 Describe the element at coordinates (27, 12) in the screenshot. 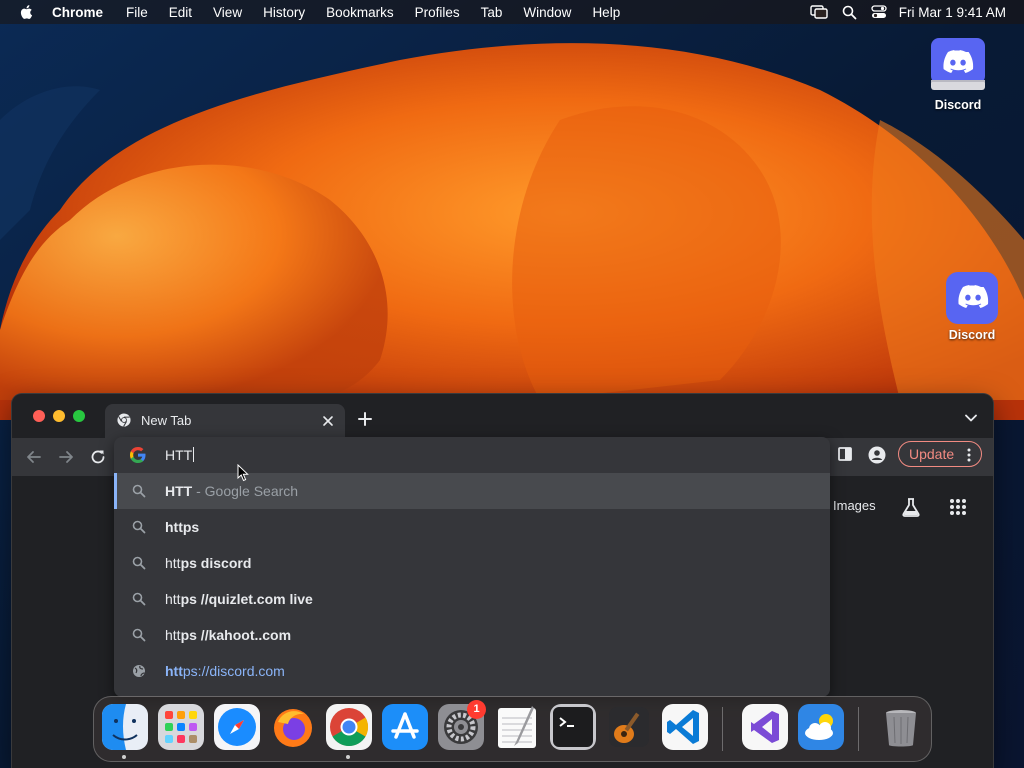

I see `apple-menu-icon` at that location.